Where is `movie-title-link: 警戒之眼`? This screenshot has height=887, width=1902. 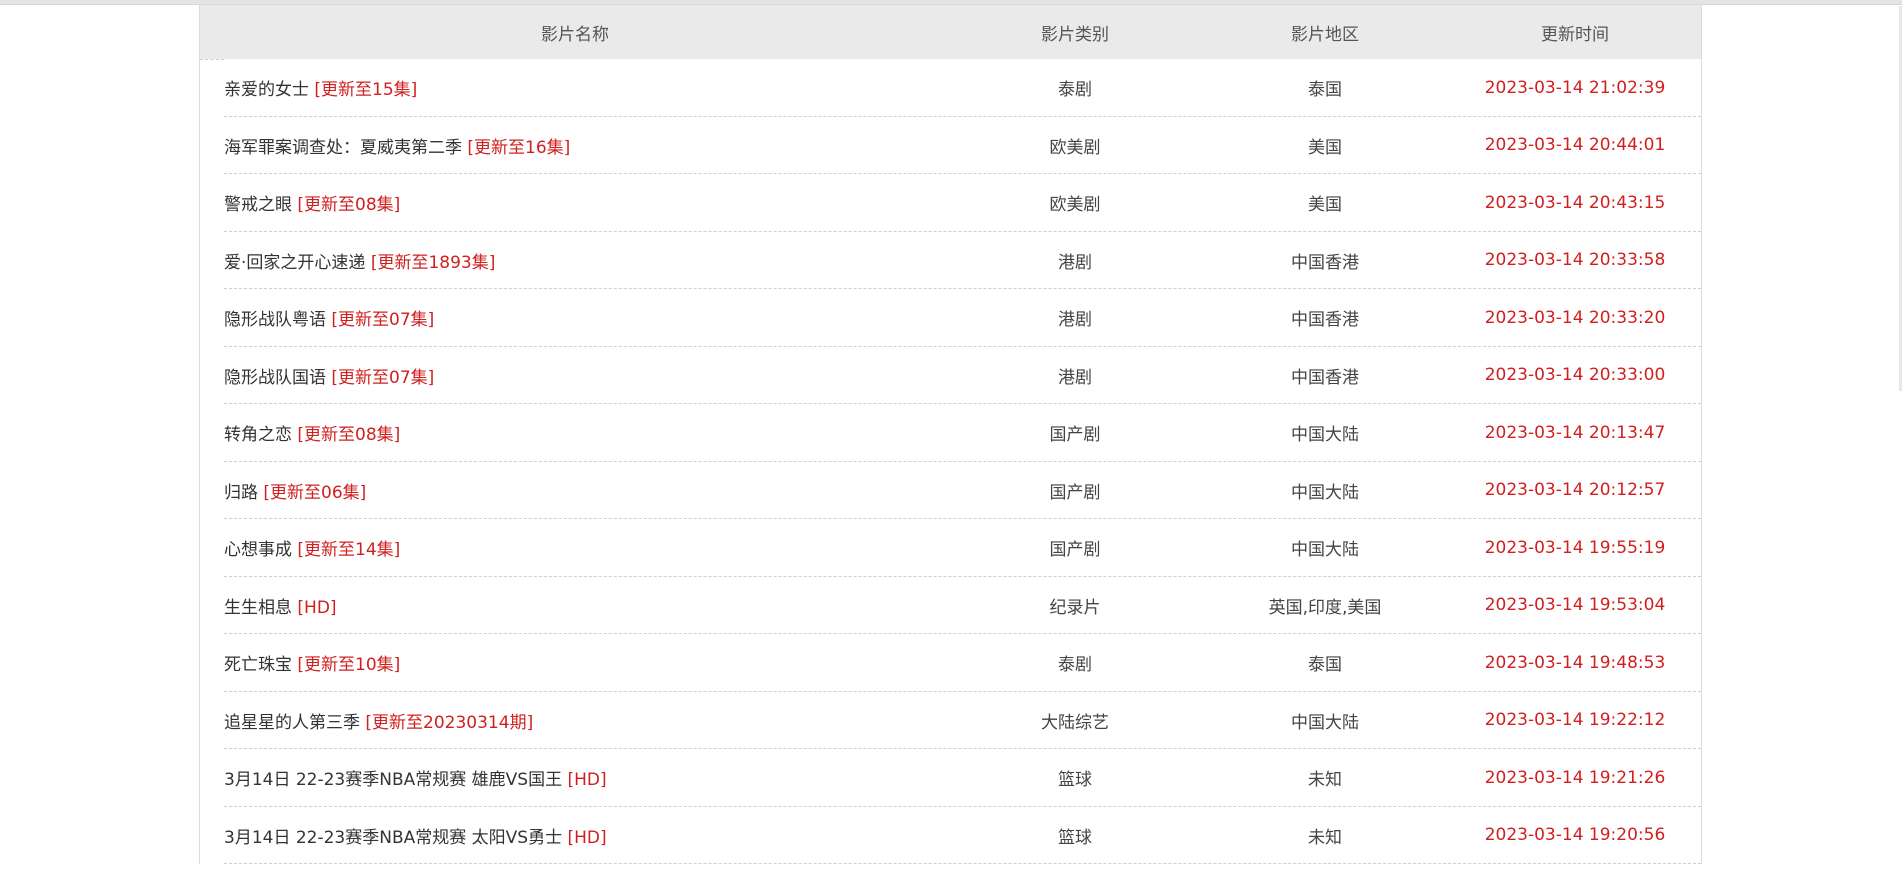
movie-title-link: 警戒之眼 is located at coordinates (258, 205).